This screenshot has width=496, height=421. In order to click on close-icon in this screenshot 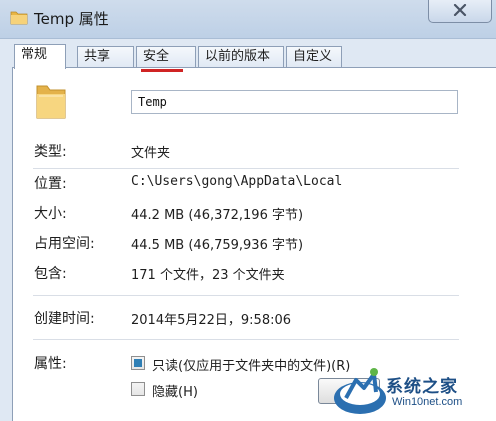, I will do `click(460, 10)`.